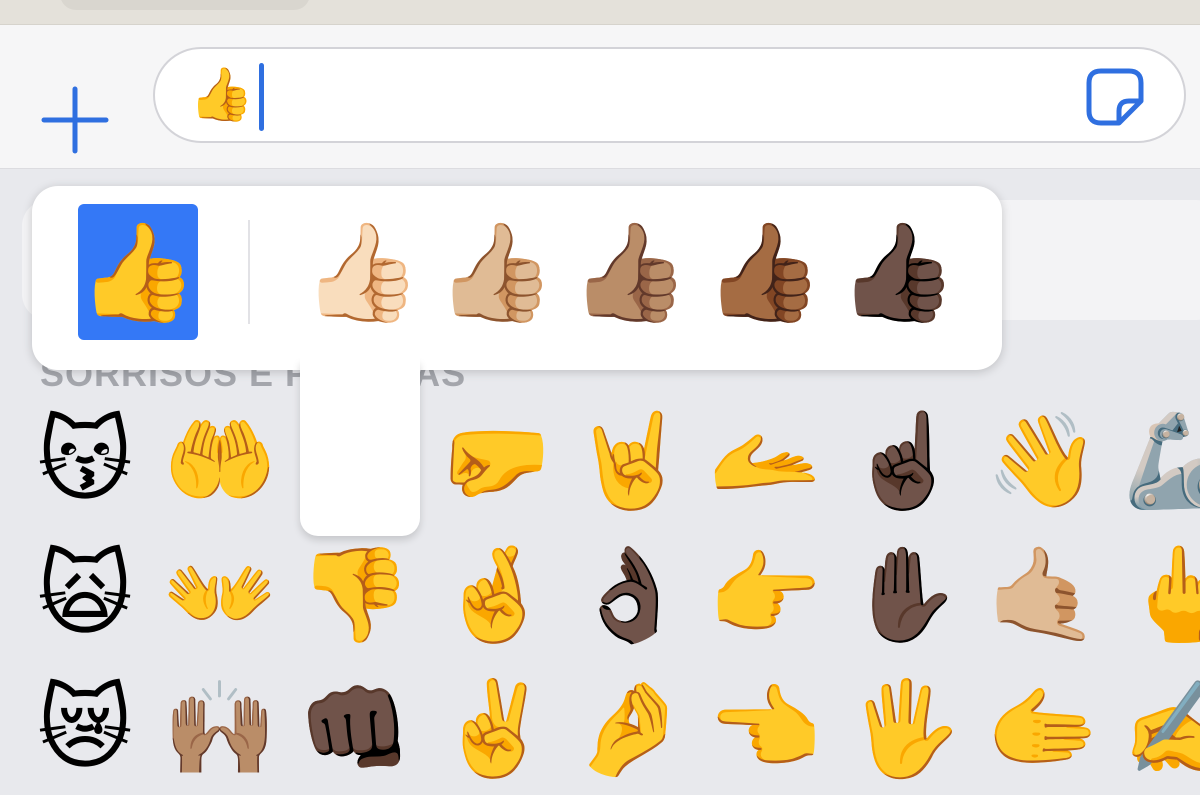 This screenshot has width=1200, height=795. What do you see at coordinates (495, 595) in the screenshot?
I see `emoji-key: 🤞` at bounding box center [495, 595].